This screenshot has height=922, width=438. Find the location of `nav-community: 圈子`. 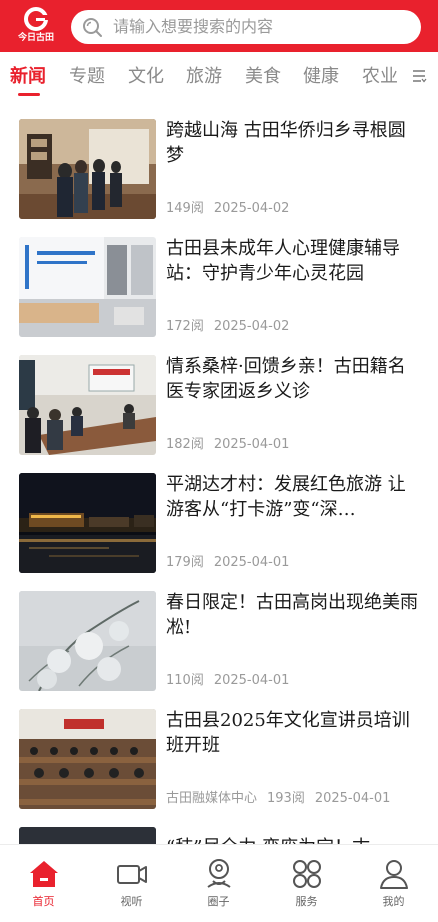

nav-community: 圈子 is located at coordinates (218, 883).